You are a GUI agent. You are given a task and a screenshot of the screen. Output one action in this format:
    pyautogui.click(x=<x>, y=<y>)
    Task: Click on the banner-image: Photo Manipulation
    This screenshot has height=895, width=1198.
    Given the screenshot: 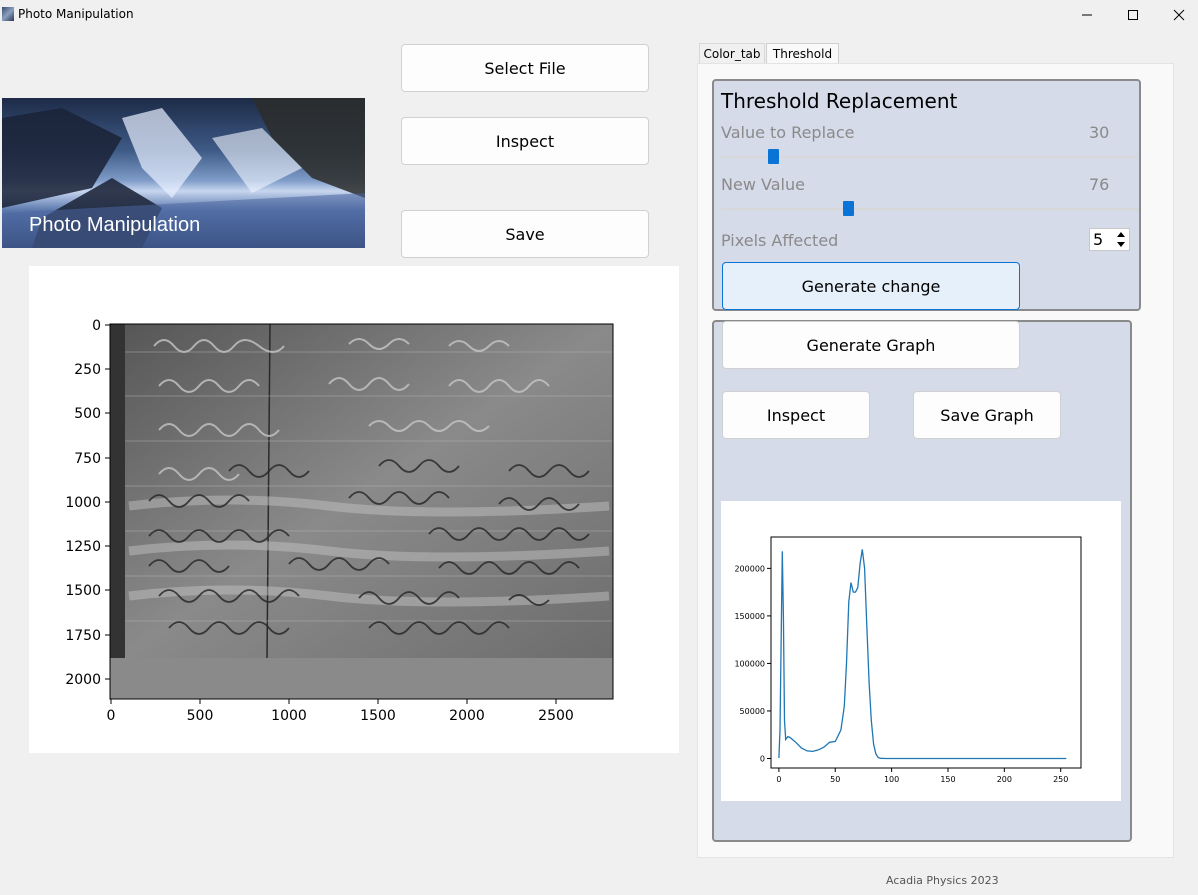 What is the action you would take?
    pyautogui.click(x=183, y=173)
    